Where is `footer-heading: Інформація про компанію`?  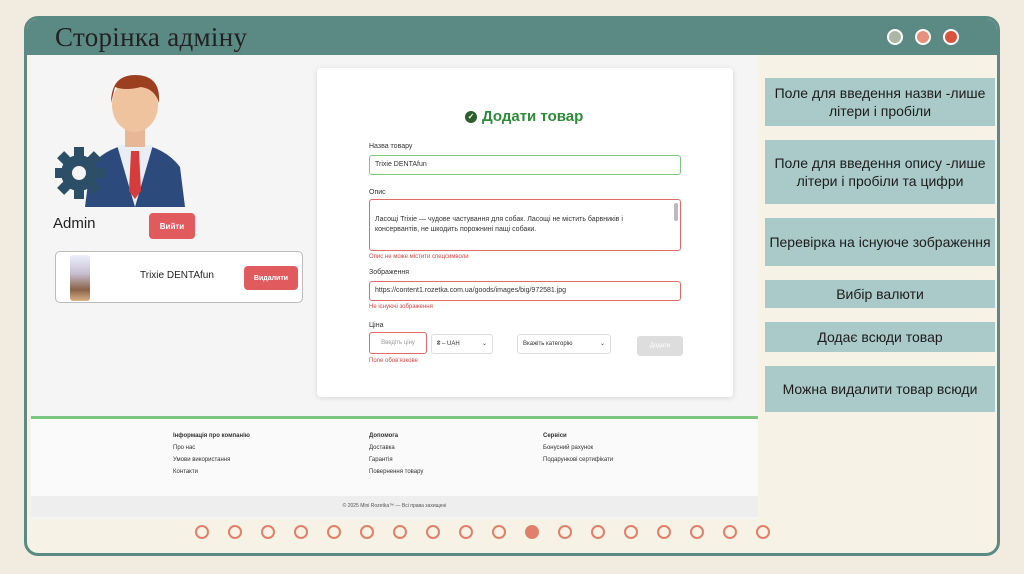 footer-heading: Інформація про компанію is located at coordinates (211, 436).